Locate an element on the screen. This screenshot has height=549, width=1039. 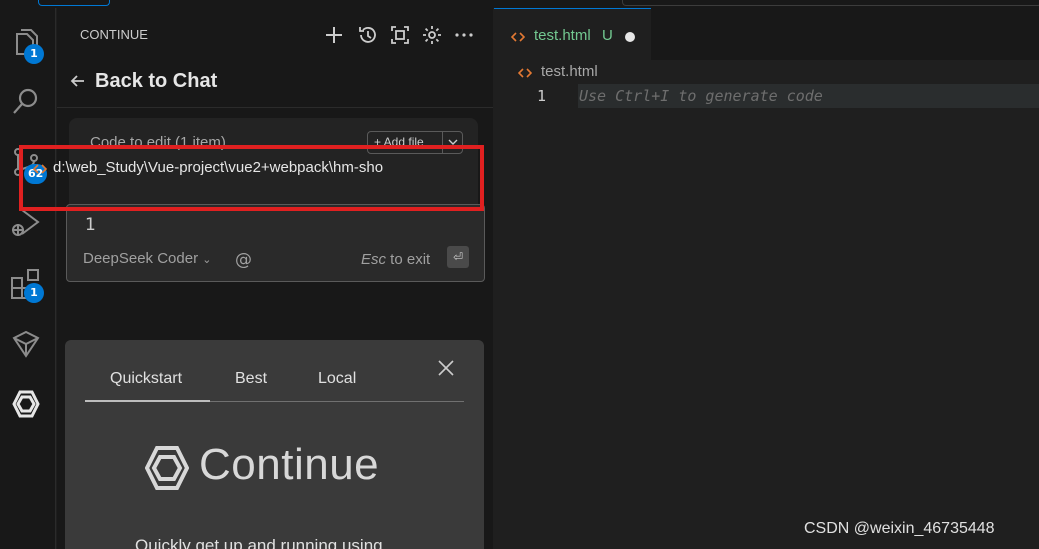
esc-hint: Esc to exit is located at coordinates (395, 259).